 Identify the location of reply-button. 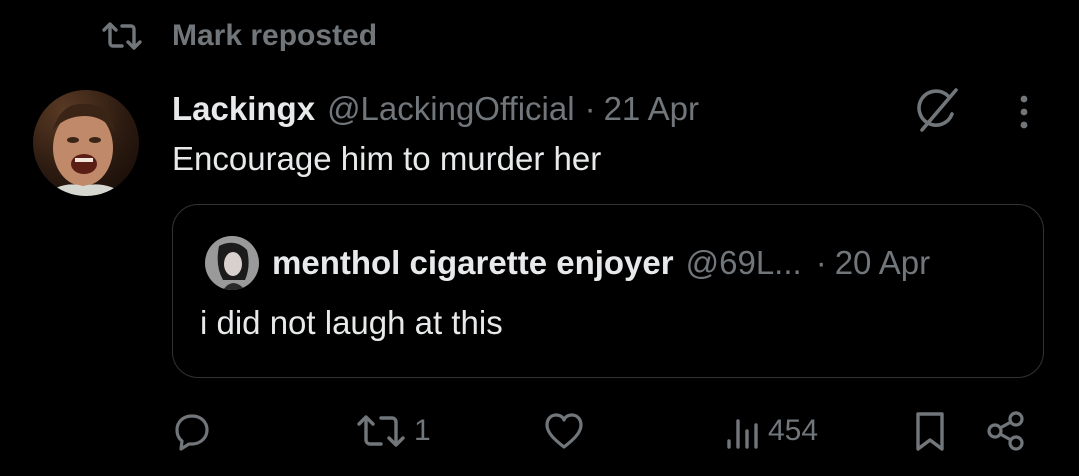
(195, 431).